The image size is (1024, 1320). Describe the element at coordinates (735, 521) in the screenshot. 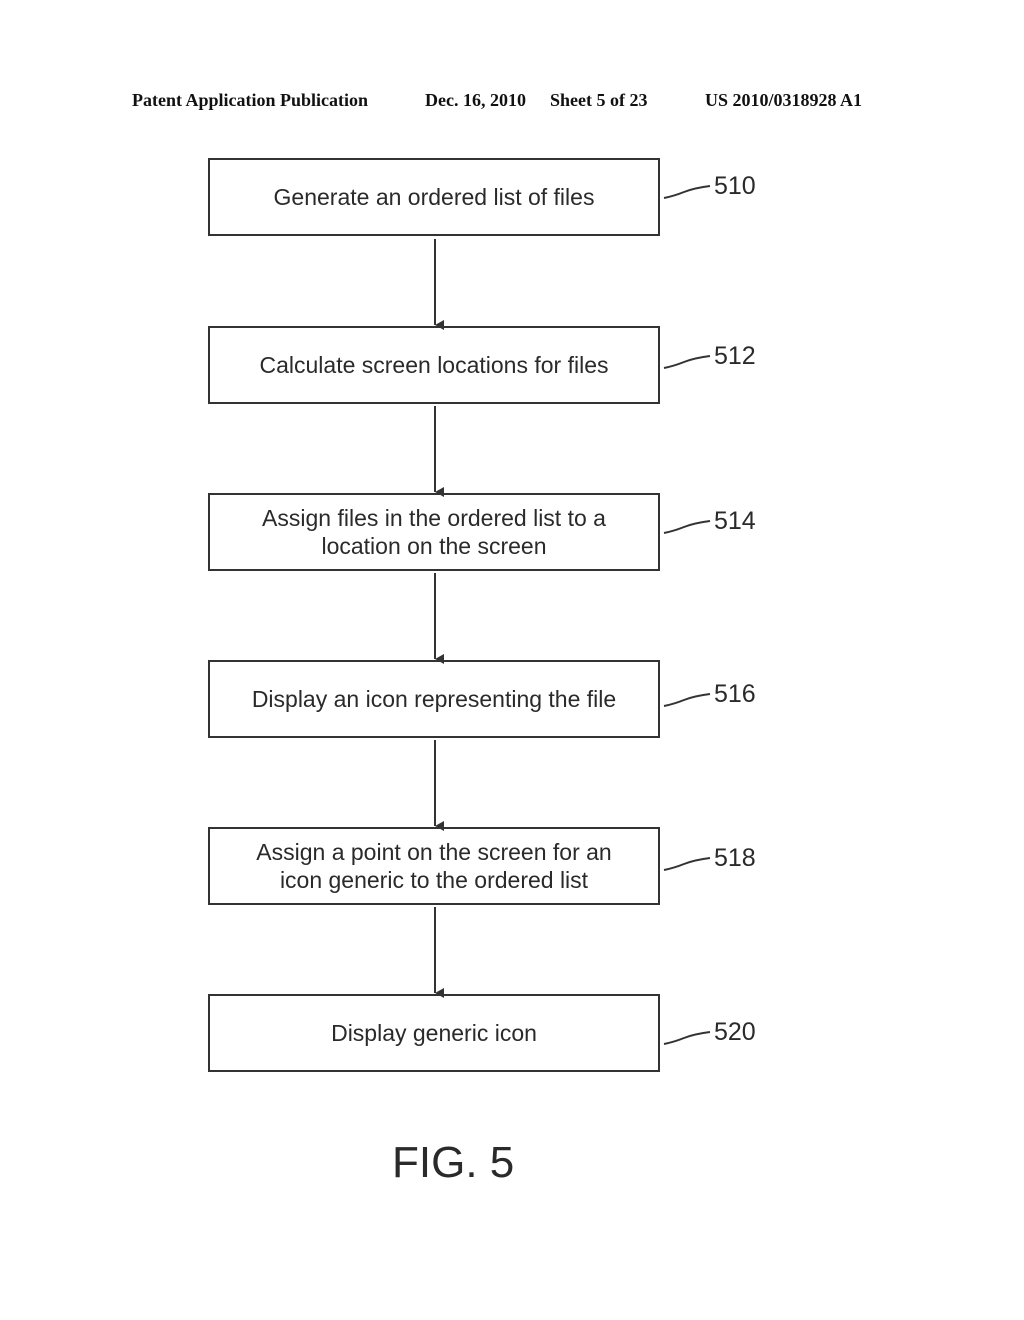

I see `ref-number: 514` at that location.